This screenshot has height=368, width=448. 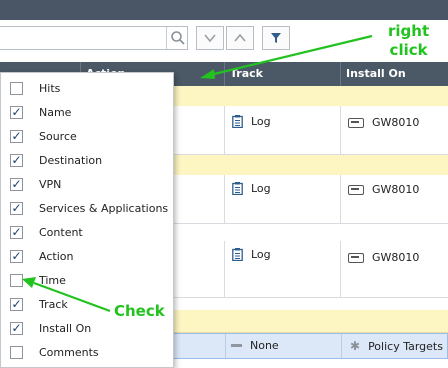 I want to click on checkbox-destination: ✓, so click(x=16, y=160).